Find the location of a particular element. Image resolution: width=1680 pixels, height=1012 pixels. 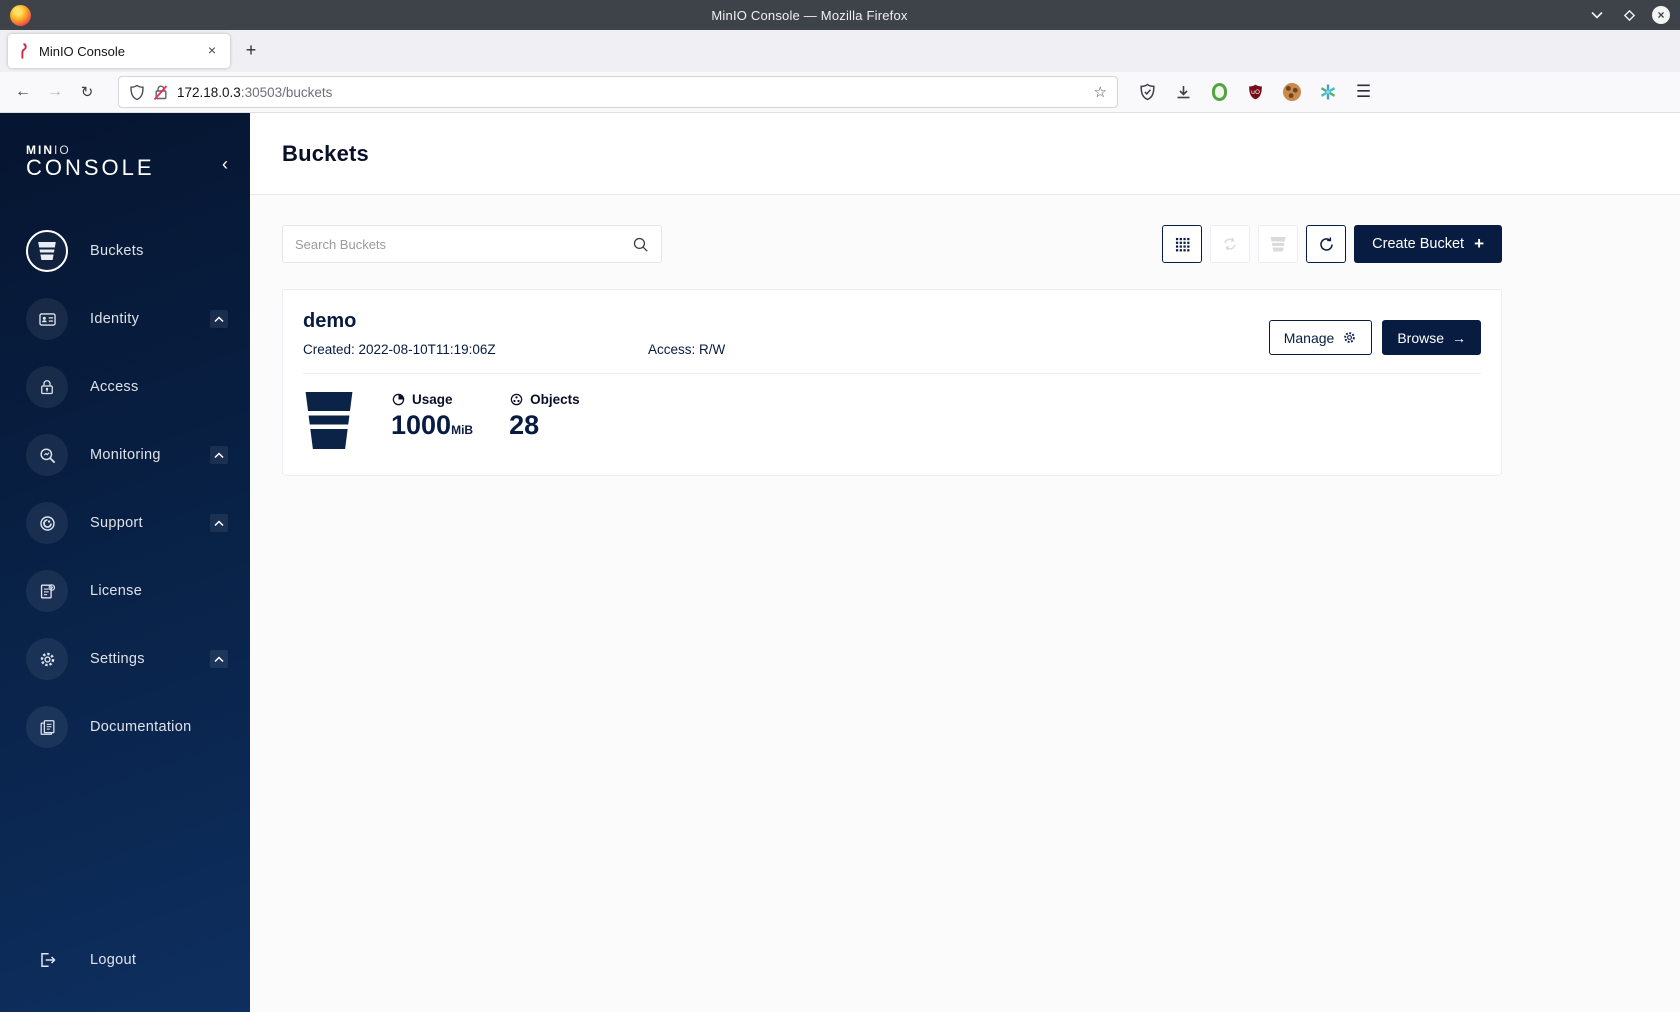

sidebar-item-logout: Logout is located at coordinates (125, 960).